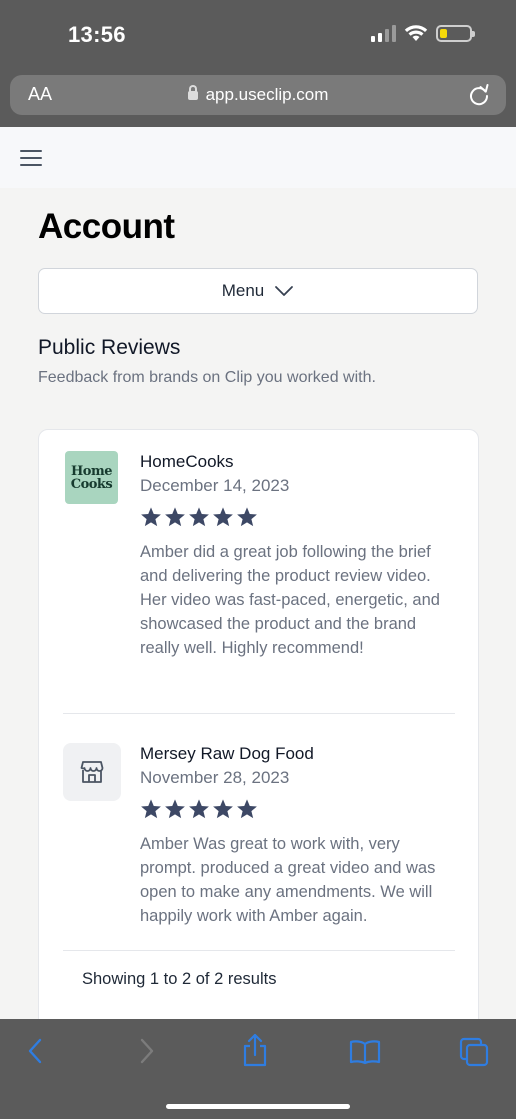  I want to click on battery-icon, so click(455, 33).